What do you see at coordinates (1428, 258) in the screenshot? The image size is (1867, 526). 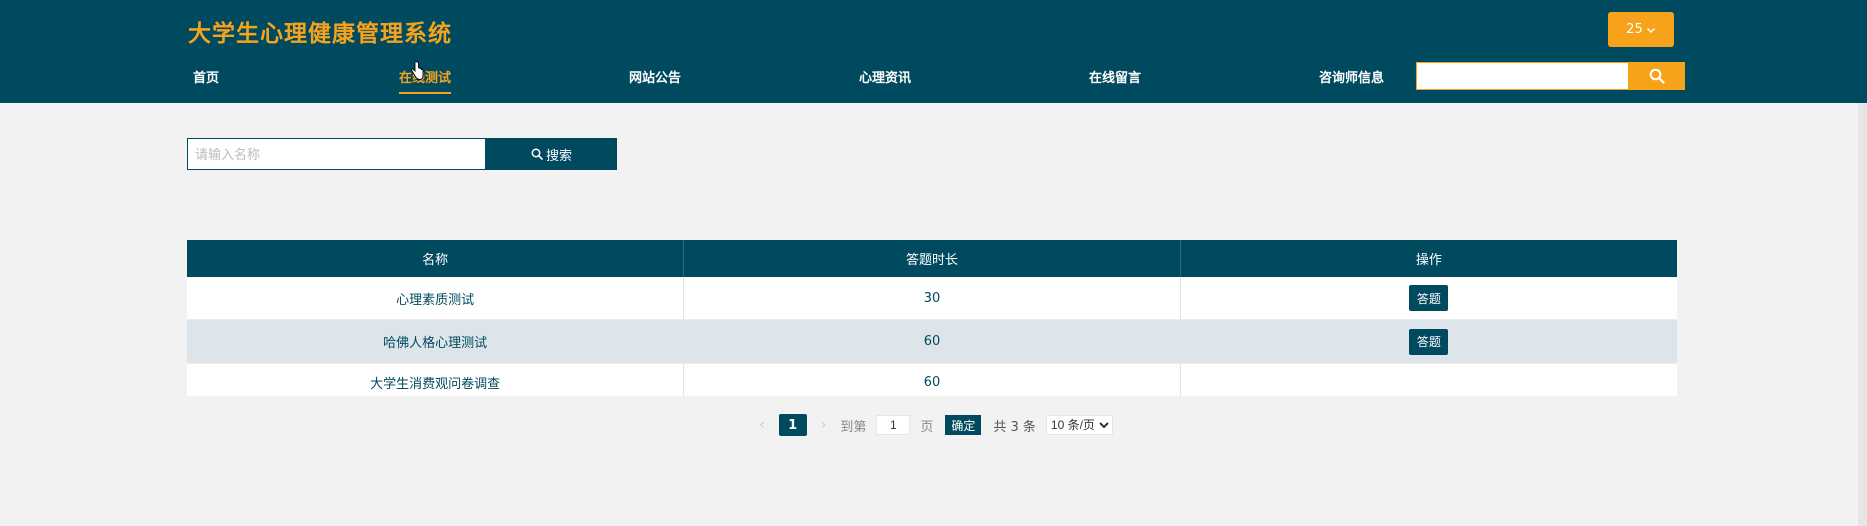 I see `column-header-action: 操作` at bounding box center [1428, 258].